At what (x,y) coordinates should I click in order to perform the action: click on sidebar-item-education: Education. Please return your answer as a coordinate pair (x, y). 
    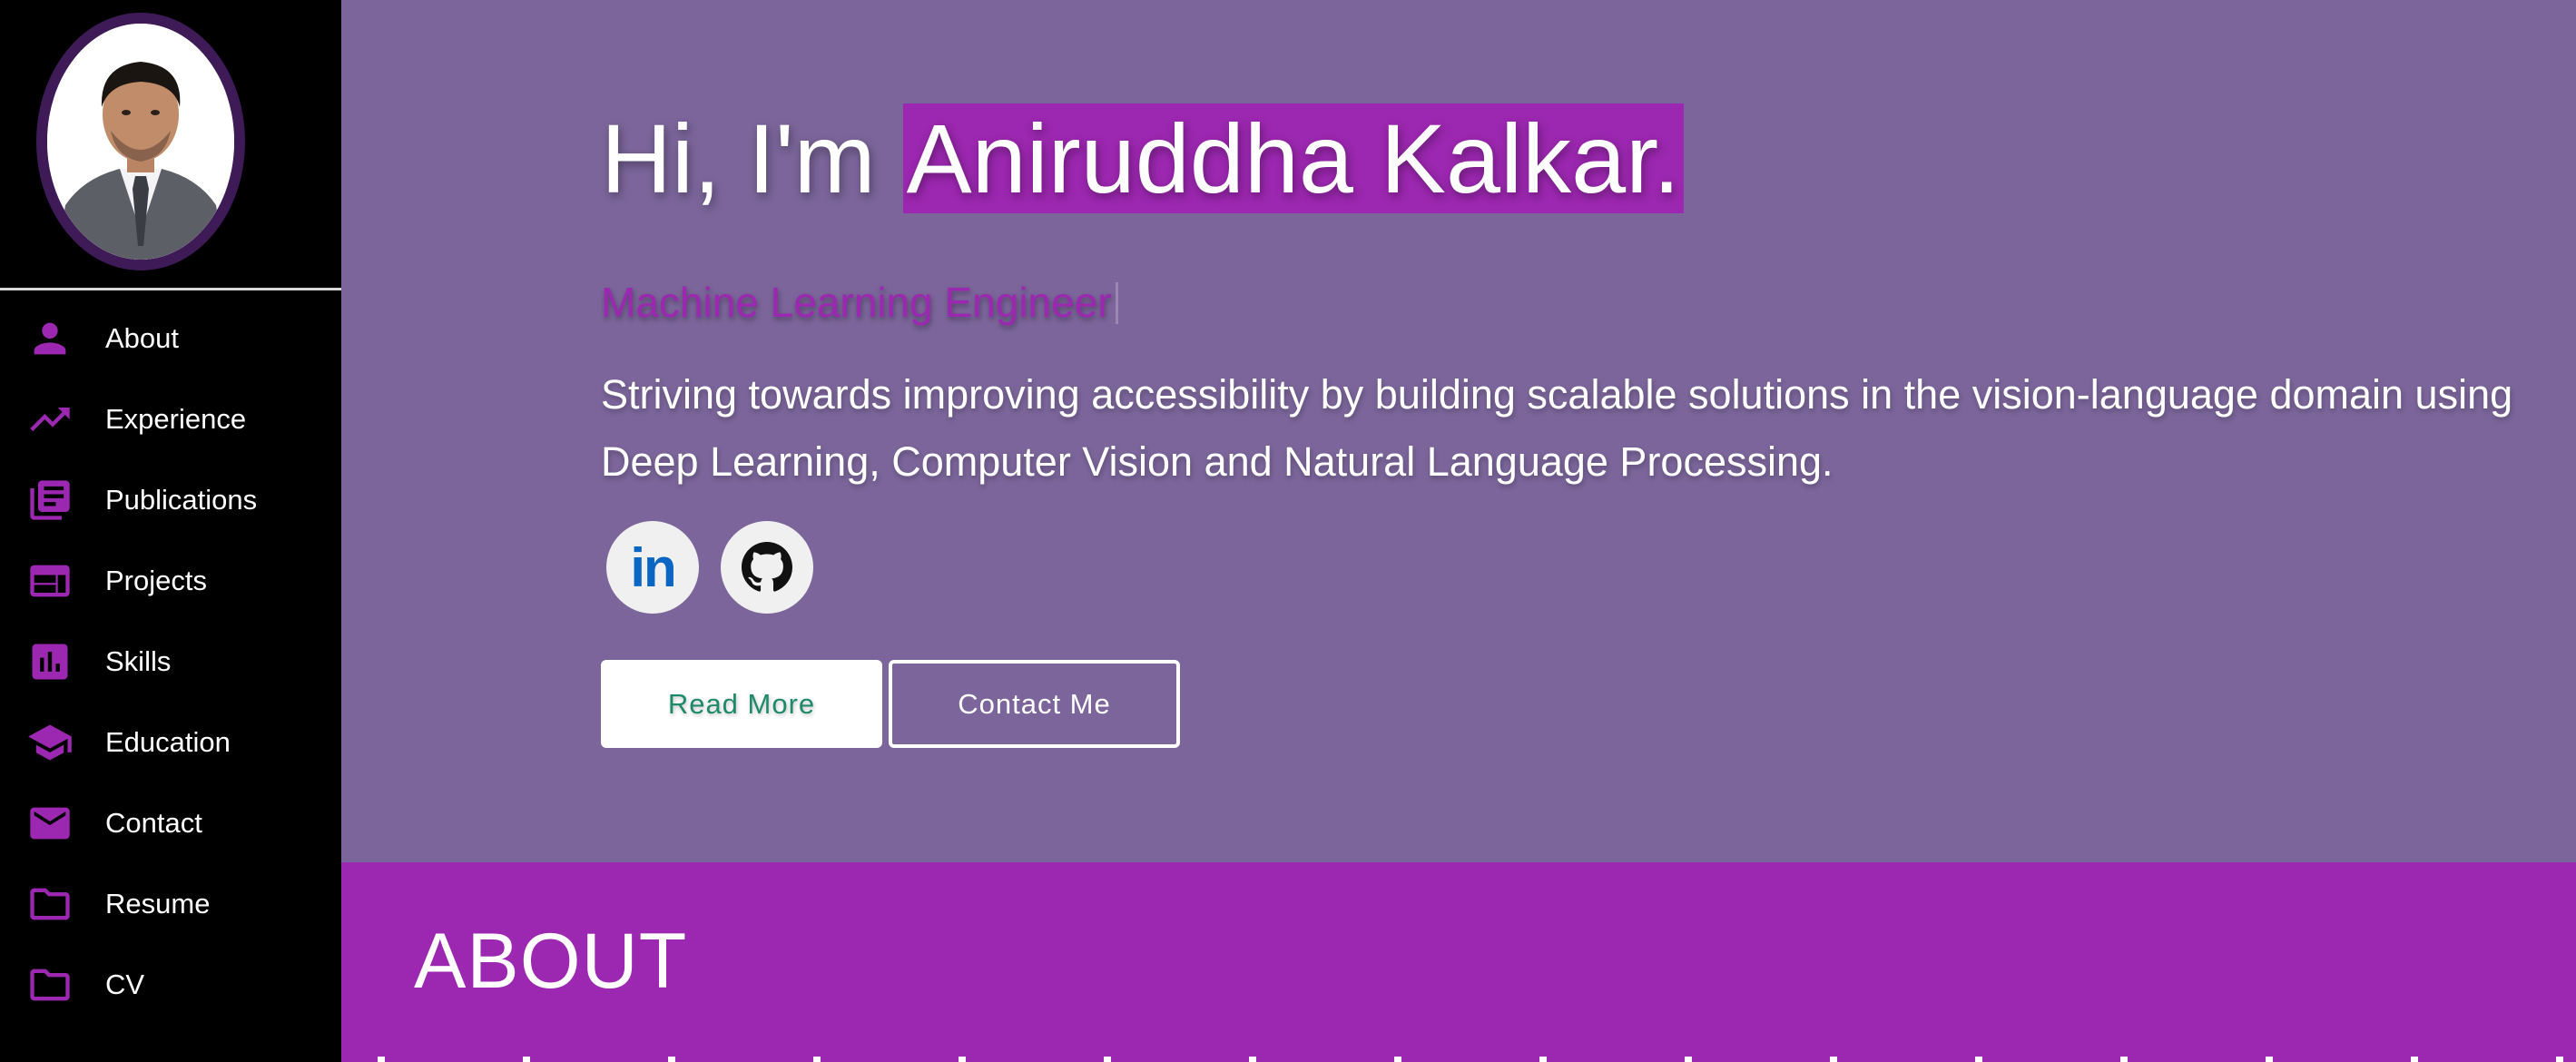
    Looking at the image, I should click on (170, 742).